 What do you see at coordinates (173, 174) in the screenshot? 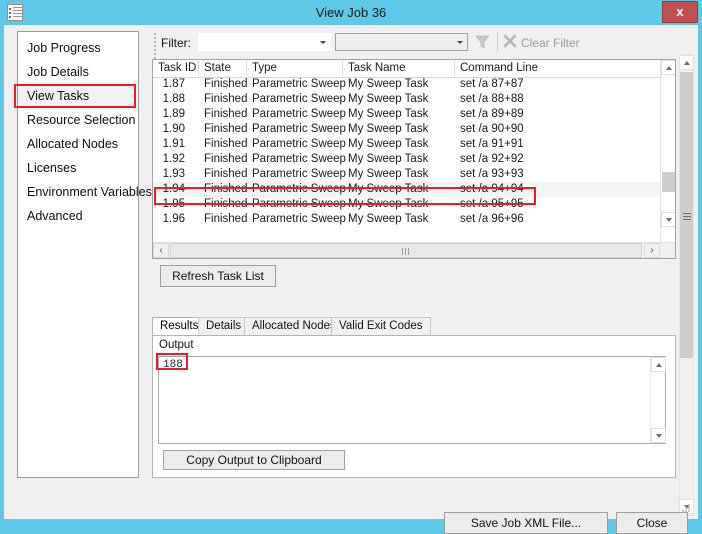
I see `cell-task-id: 1.93` at bounding box center [173, 174].